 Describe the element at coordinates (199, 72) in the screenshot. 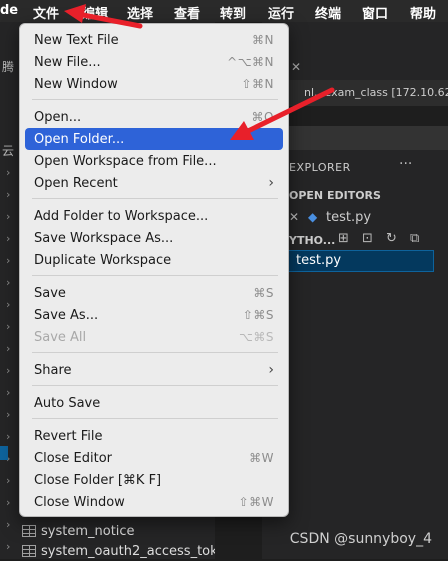

I see `annotation-arrows` at that location.